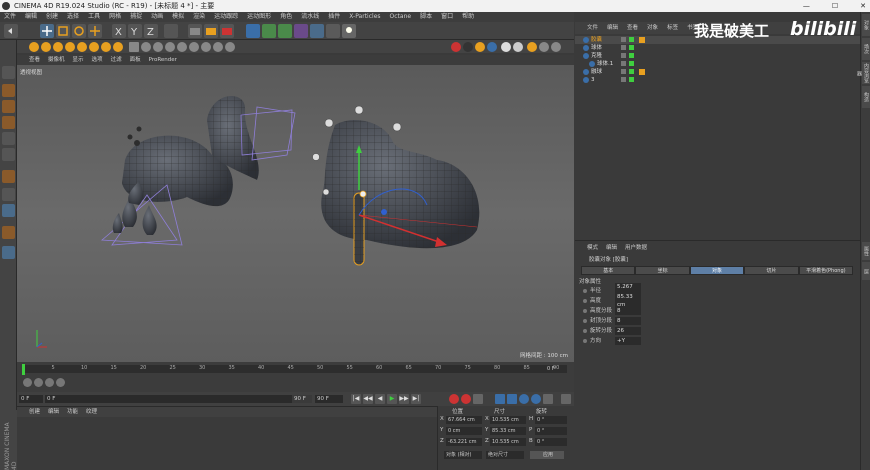 Image resolution: width=870 pixels, height=470 pixels. Describe the element at coordinates (31, 399) in the screenshot. I see `start-frame-field: 0 F` at that location.